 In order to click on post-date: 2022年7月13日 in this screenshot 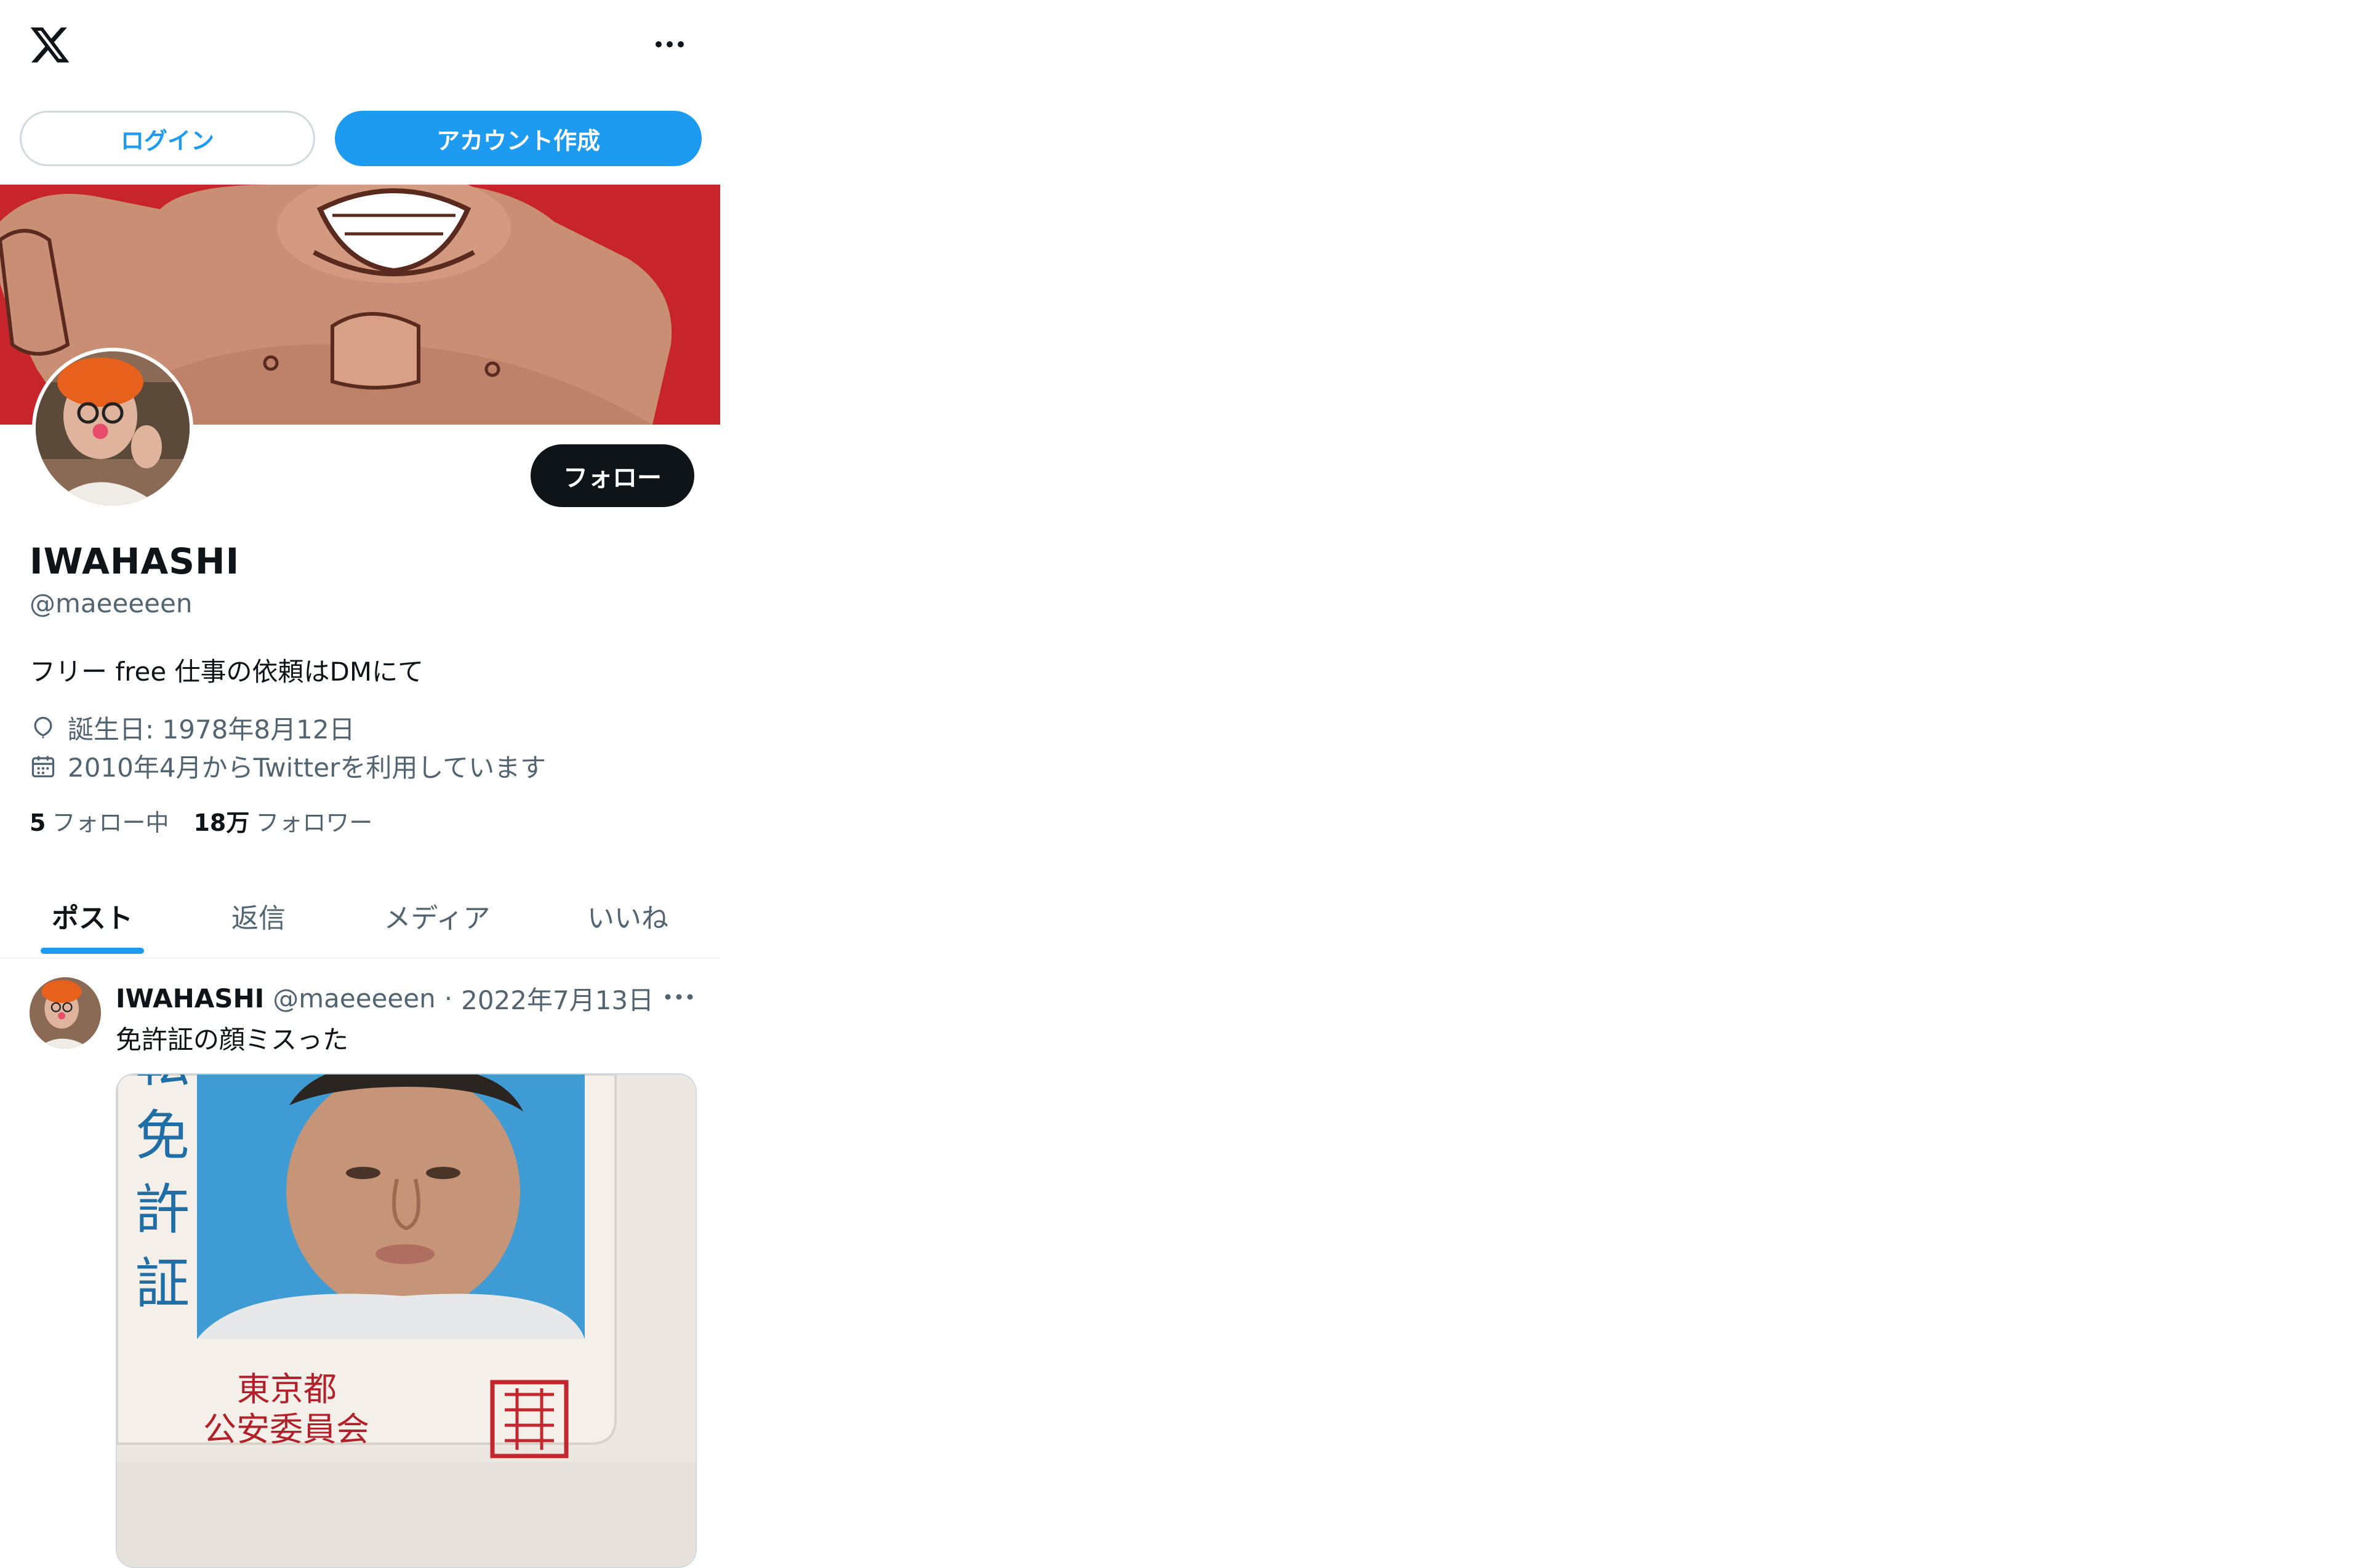, I will do `click(557, 998)`.